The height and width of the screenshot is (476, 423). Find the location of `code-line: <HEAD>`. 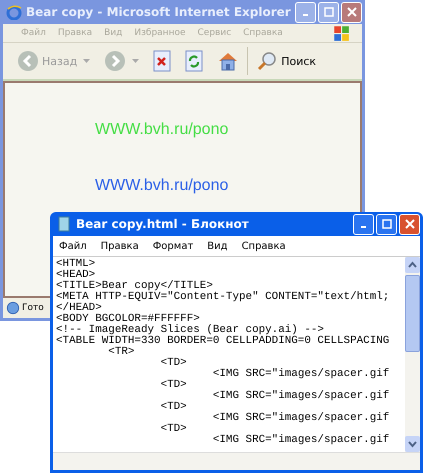

code-line: <HEAD> is located at coordinates (76, 275).